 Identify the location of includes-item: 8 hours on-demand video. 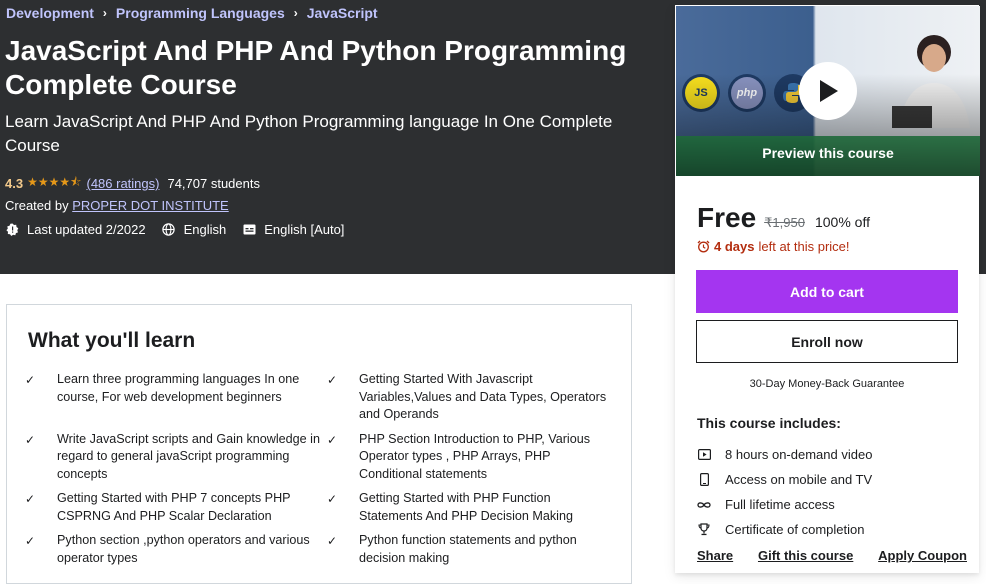
(784, 454).